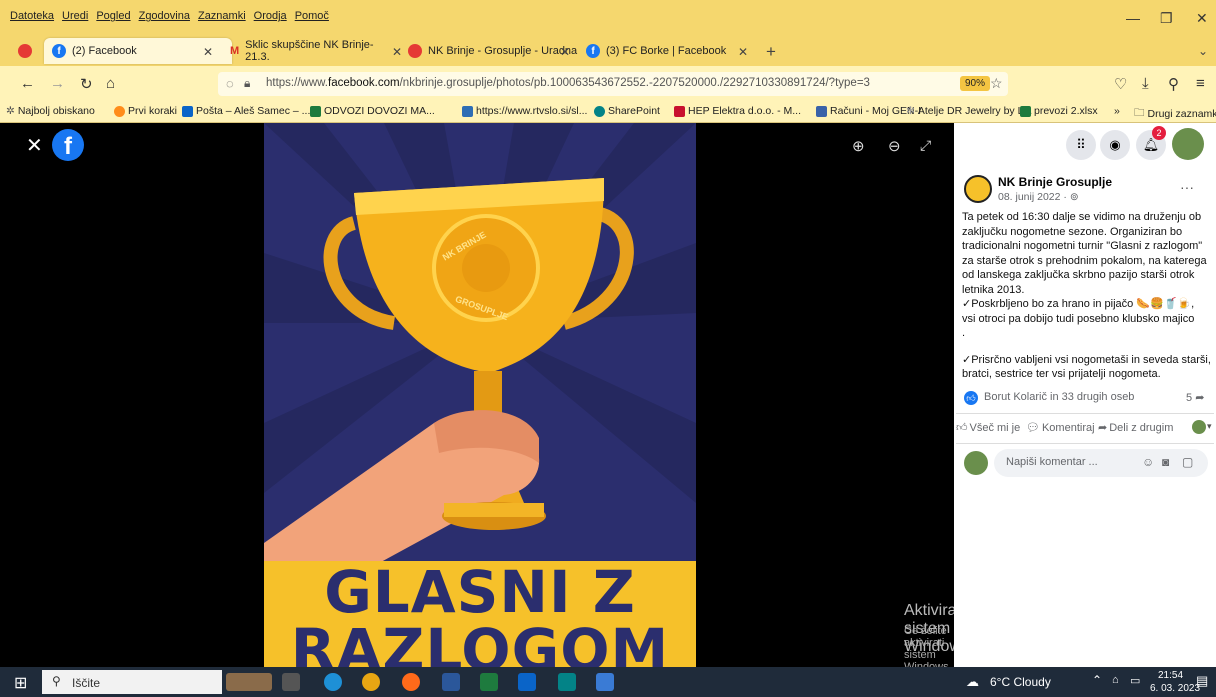  I want to click on zoom-out-icon: ⊖, so click(894, 146).